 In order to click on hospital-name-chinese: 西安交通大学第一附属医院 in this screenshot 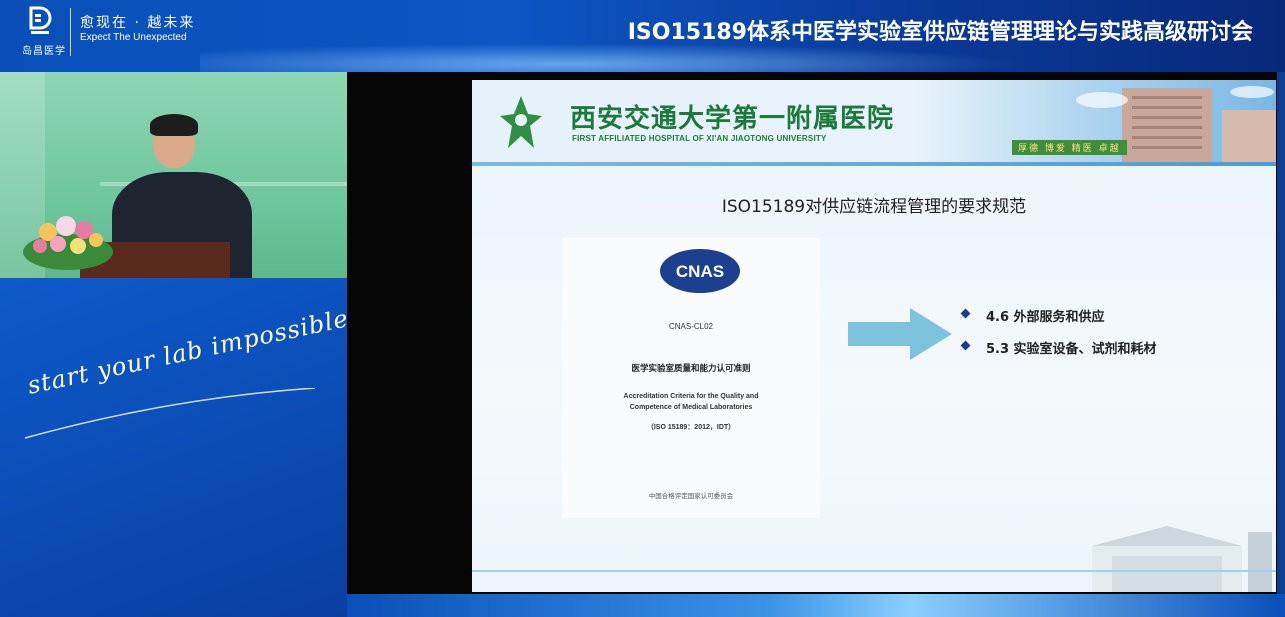, I will do `click(732, 119)`.